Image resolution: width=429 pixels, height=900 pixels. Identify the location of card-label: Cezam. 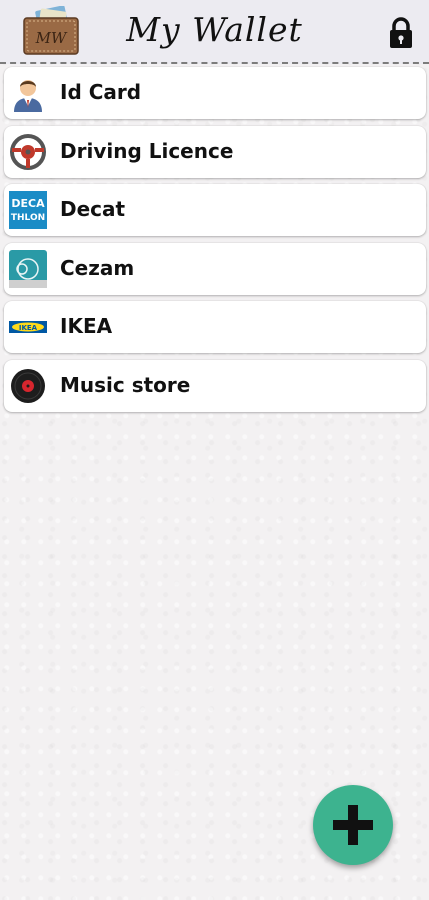
(97, 267).